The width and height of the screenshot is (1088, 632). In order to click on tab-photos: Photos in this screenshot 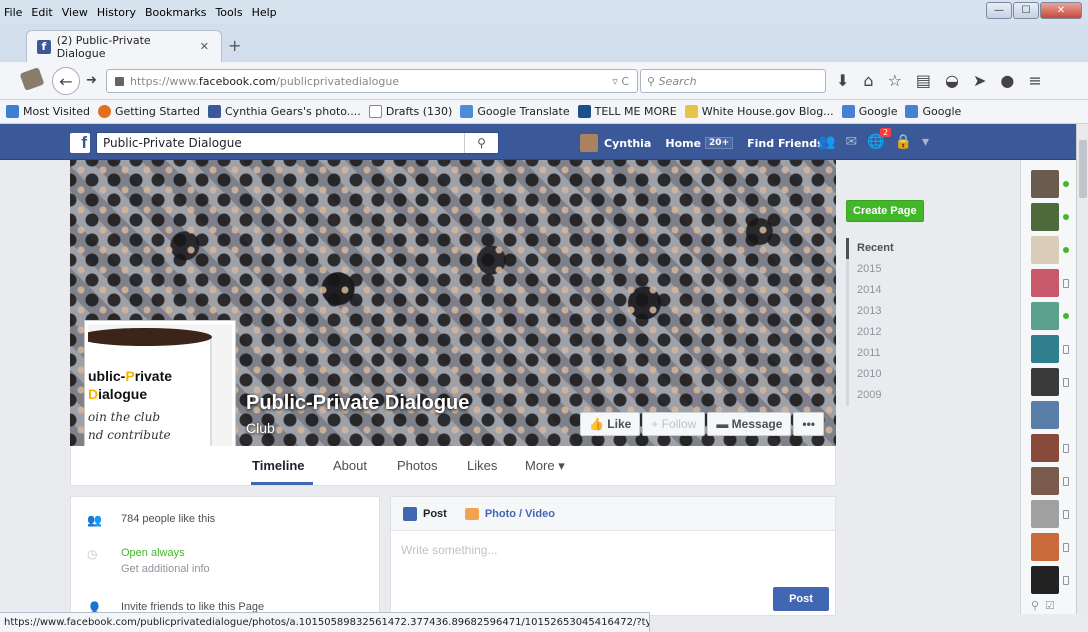, I will do `click(417, 465)`.